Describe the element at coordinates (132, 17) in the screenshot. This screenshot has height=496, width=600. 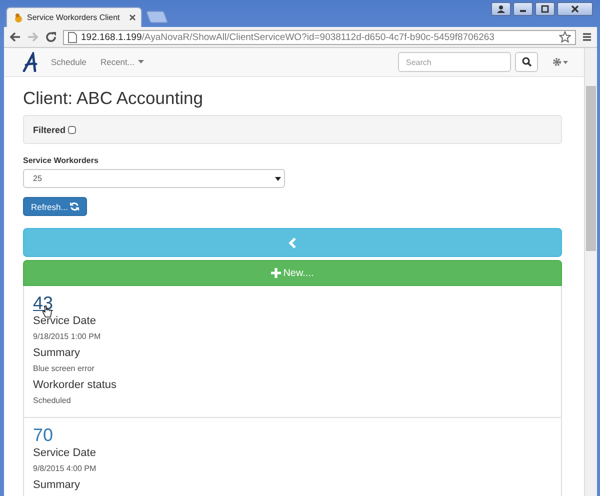
I see `close-tab-icon` at that location.